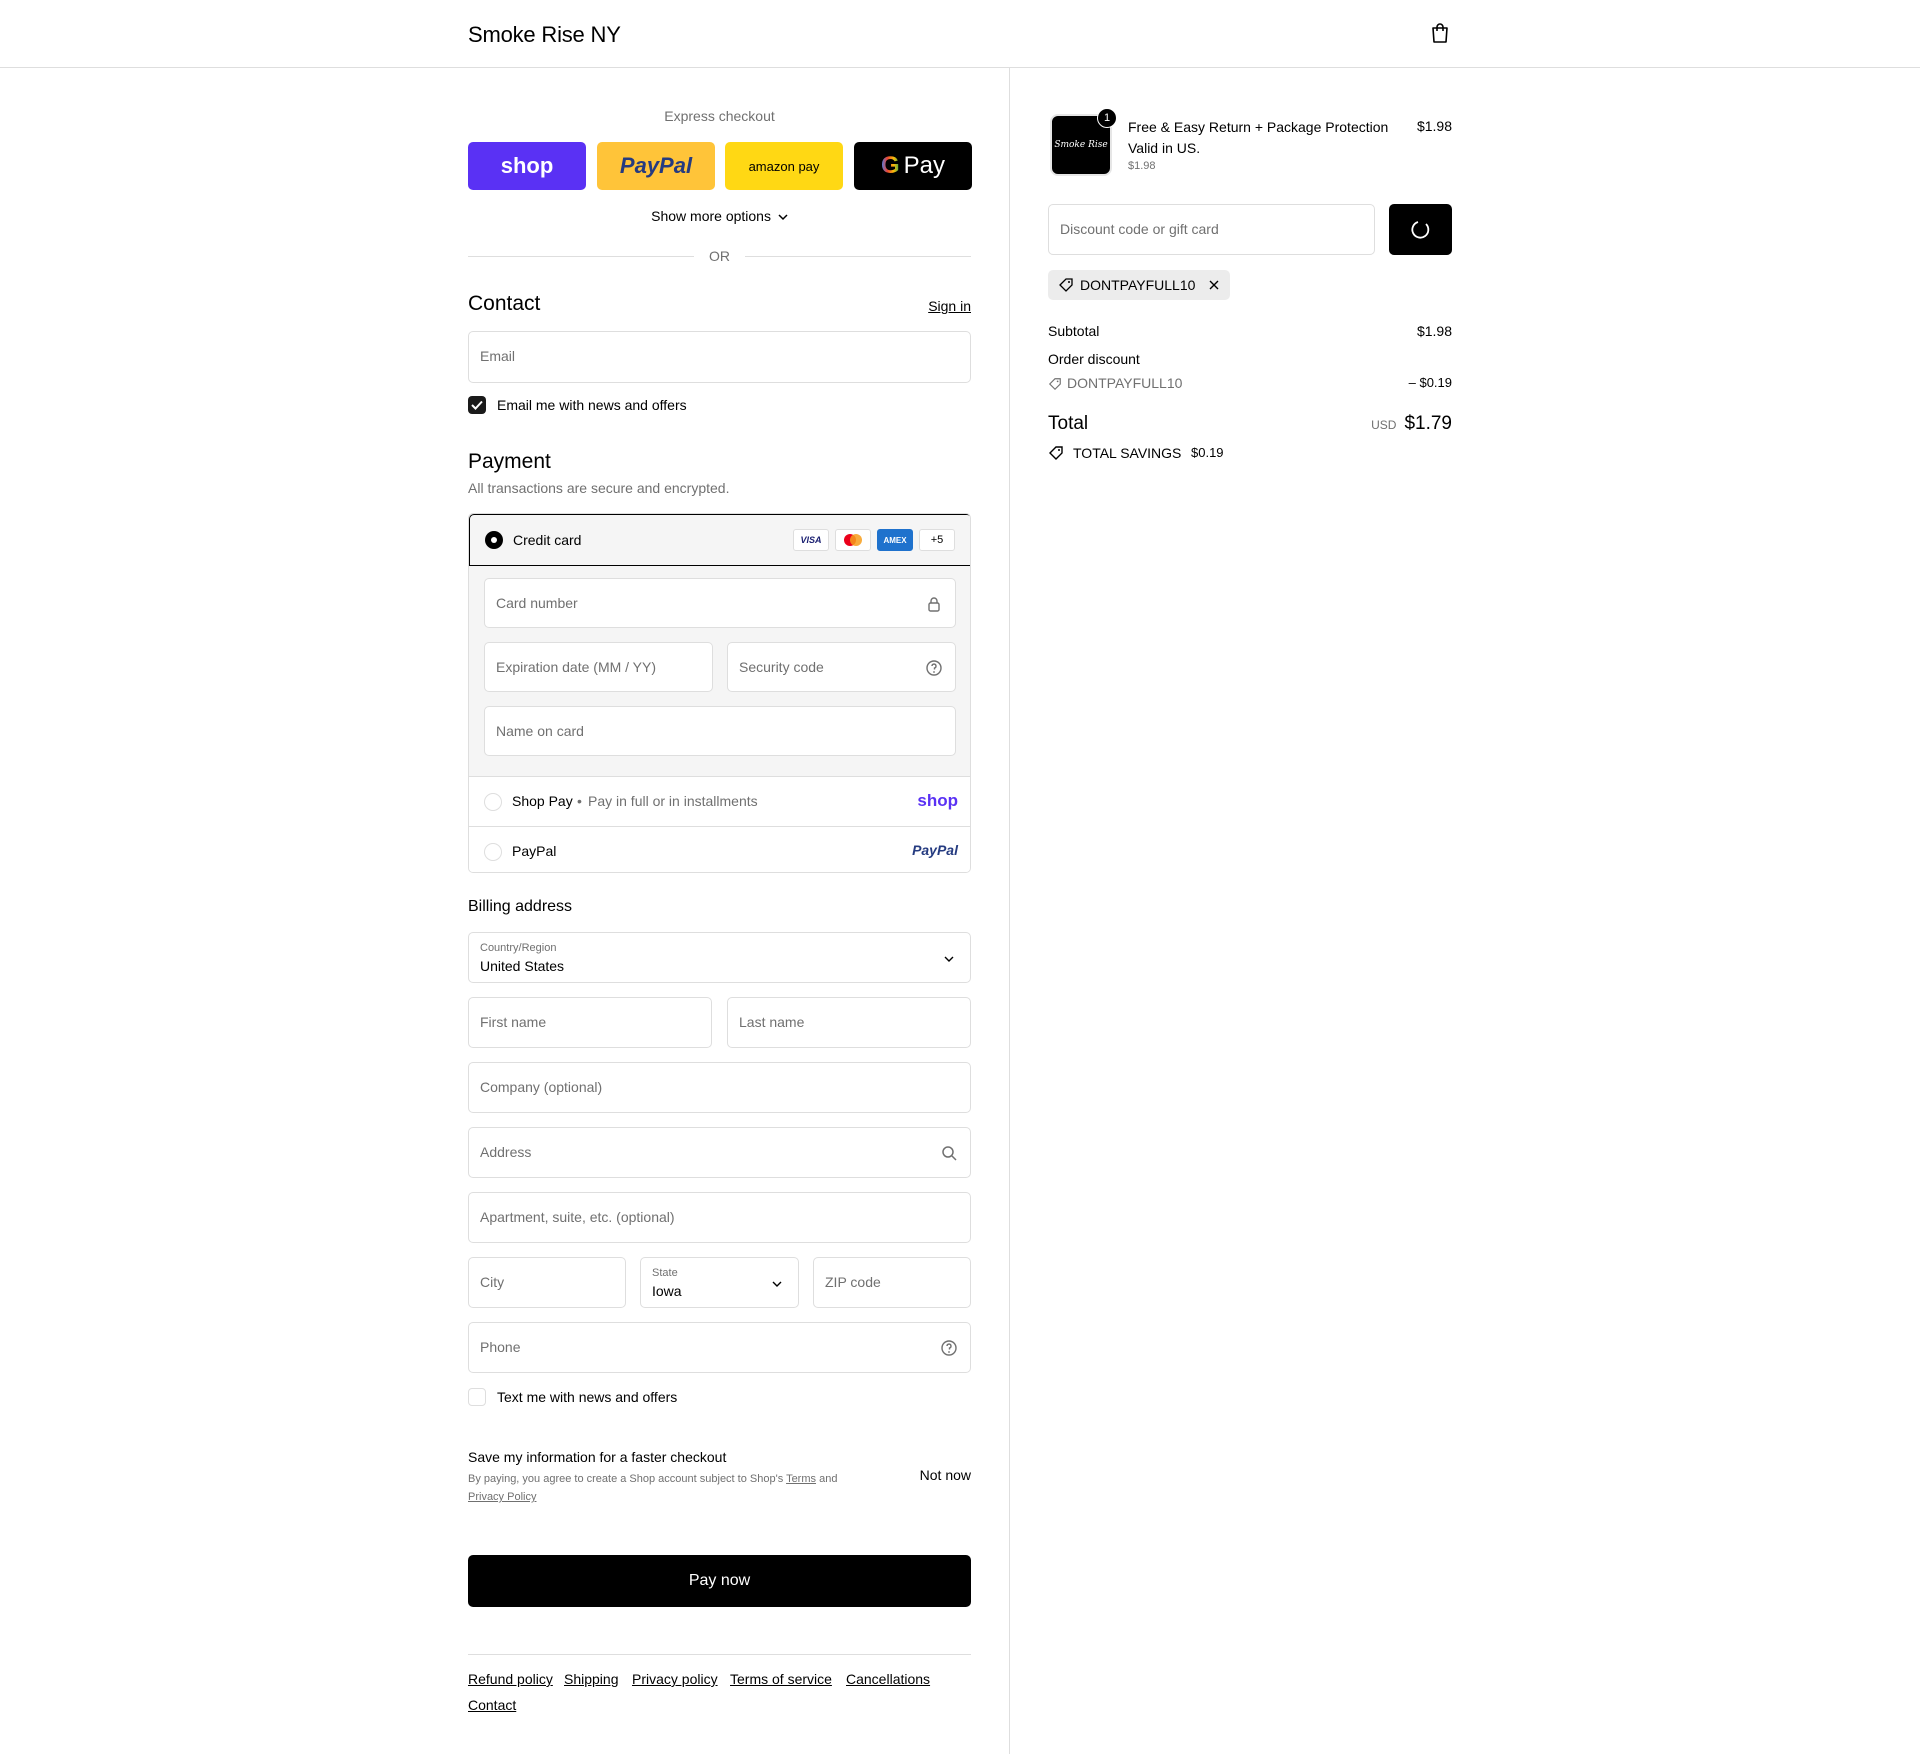 The image size is (1920, 1754). I want to click on city-field: City, so click(547, 1282).